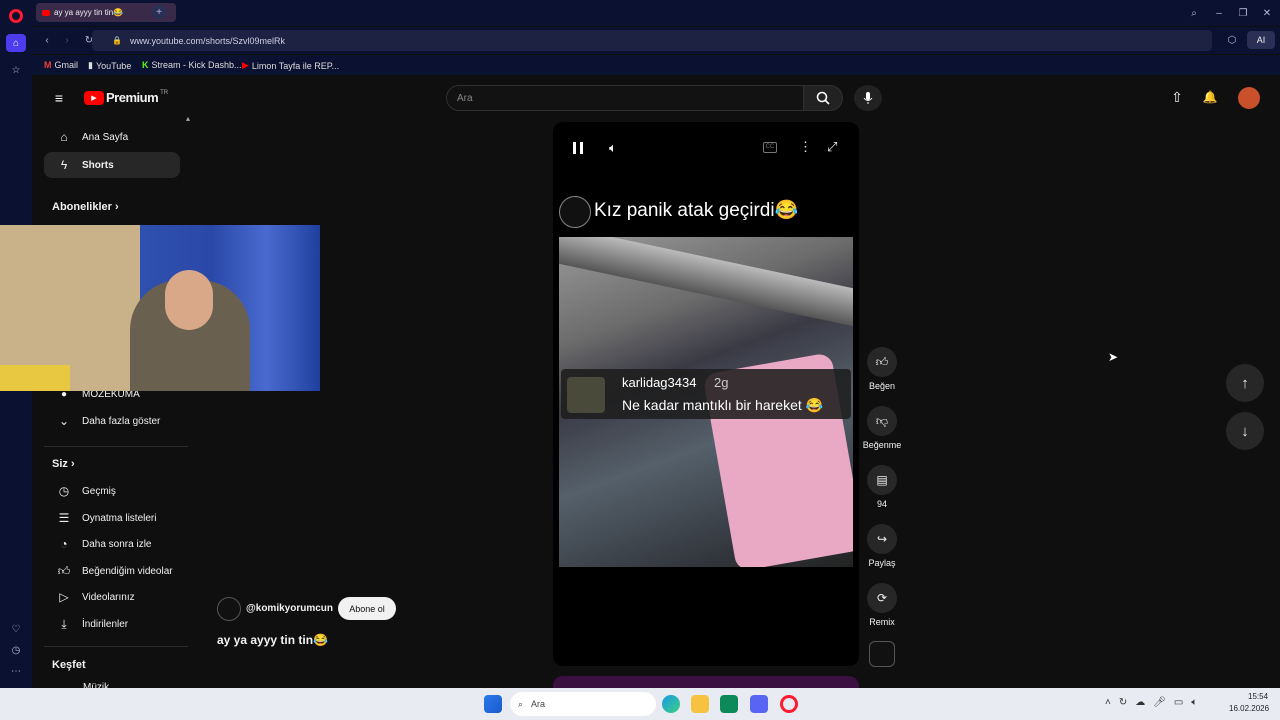  What do you see at coordinates (789, 704) in the screenshot?
I see `opera-icon` at bounding box center [789, 704].